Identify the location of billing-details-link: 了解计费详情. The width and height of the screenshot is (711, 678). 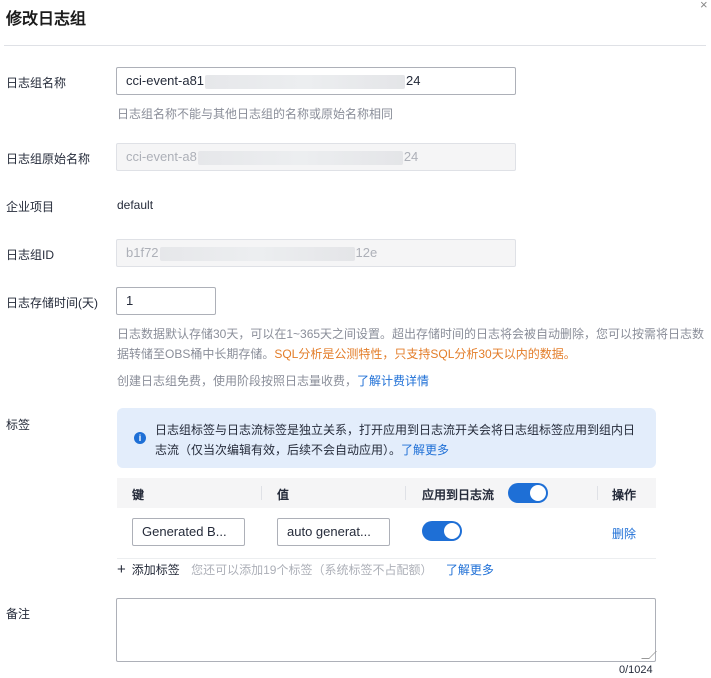
(393, 381).